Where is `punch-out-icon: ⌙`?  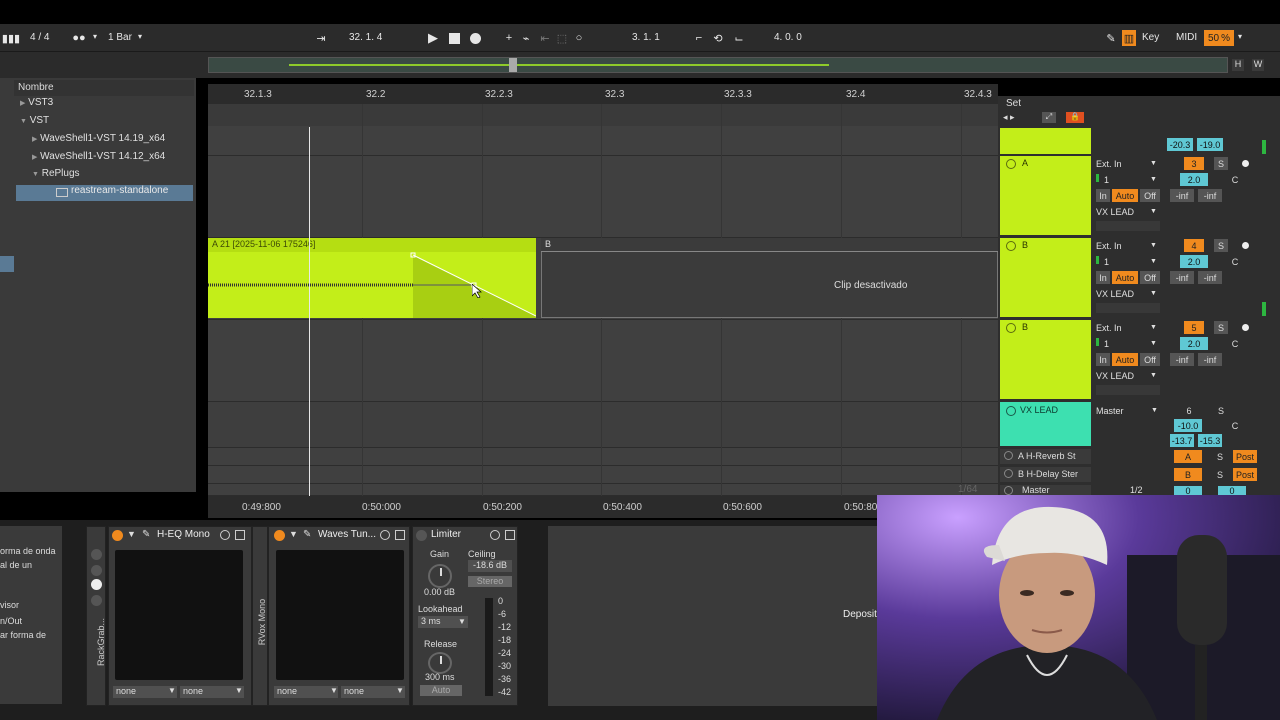
punch-out-icon: ⌙ is located at coordinates (739, 38).